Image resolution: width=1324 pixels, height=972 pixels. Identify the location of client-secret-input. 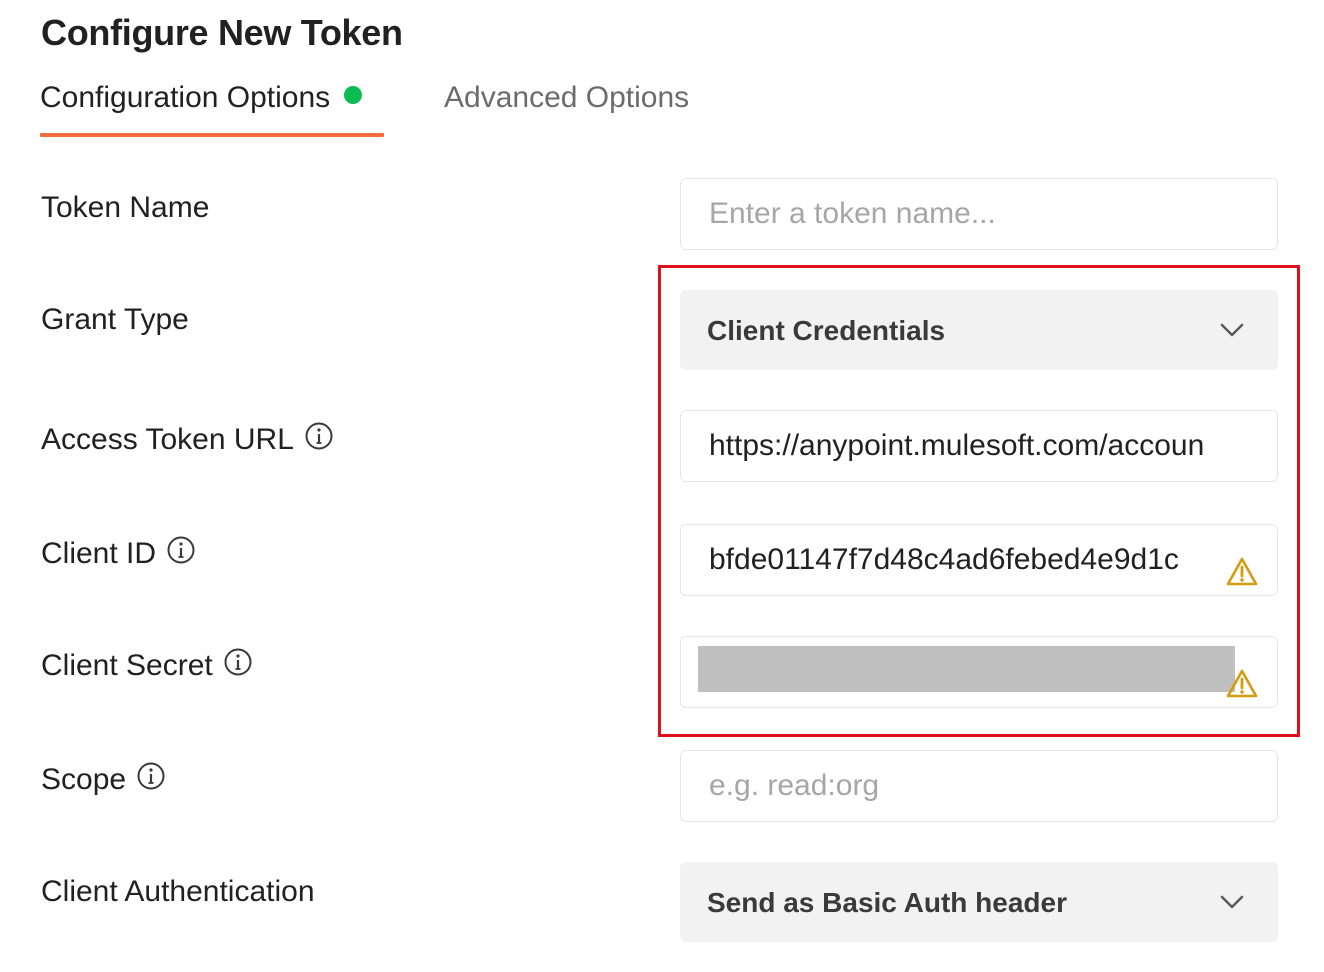
(979, 672).